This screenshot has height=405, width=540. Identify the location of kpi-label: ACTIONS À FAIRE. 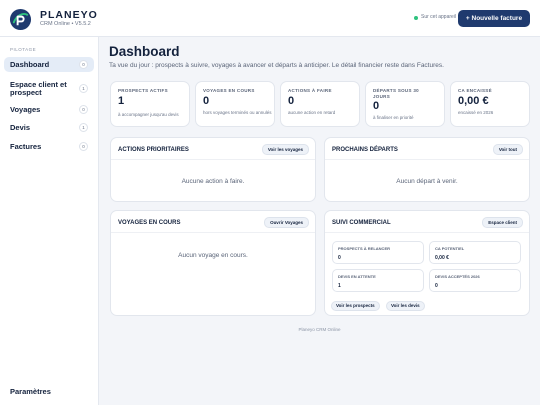
(310, 90).